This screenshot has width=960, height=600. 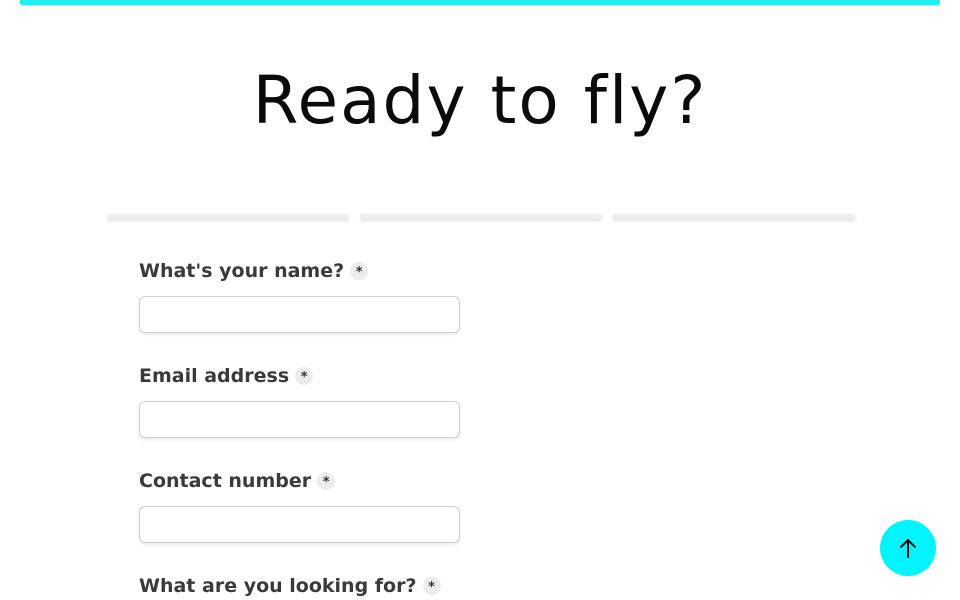 I want to click on step-progress, so click(x=481, y=218).